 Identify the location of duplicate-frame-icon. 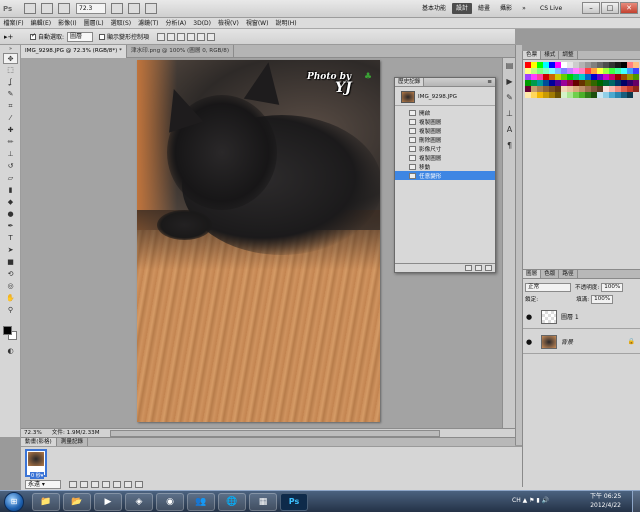
(128, 484).